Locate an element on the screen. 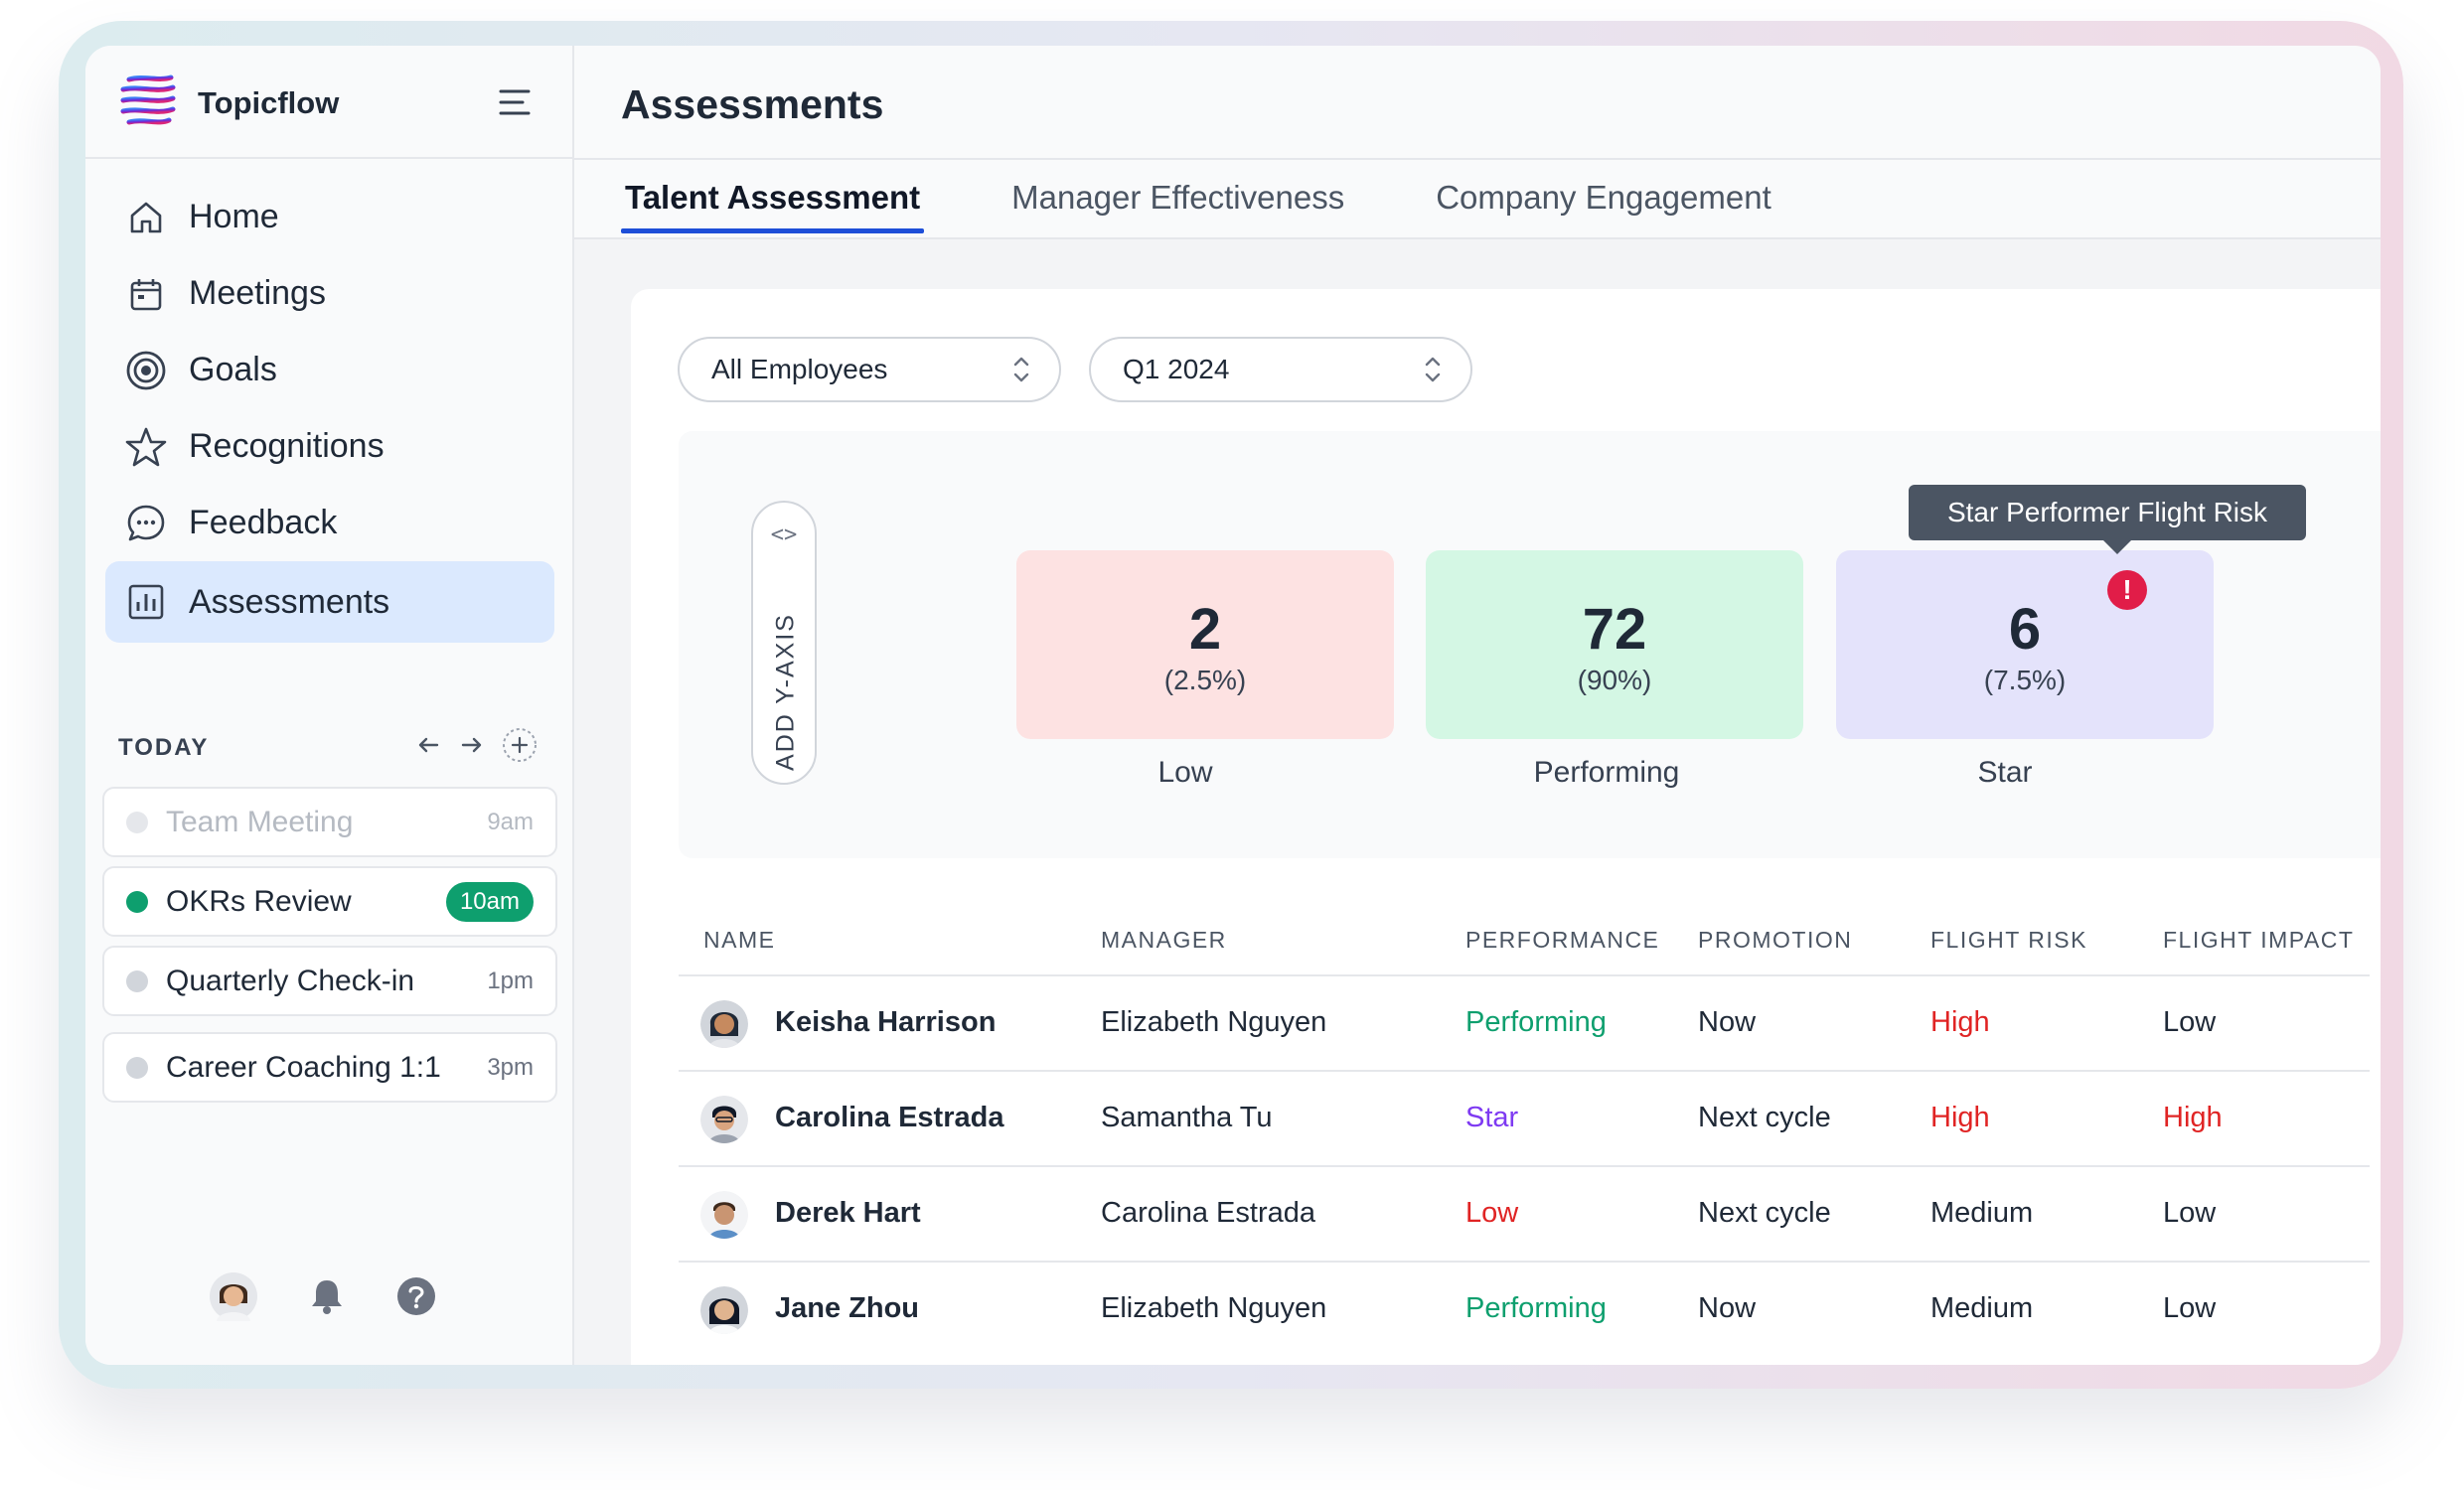  sidebar-item-goals: Goals is located at coordinates (330, 370).